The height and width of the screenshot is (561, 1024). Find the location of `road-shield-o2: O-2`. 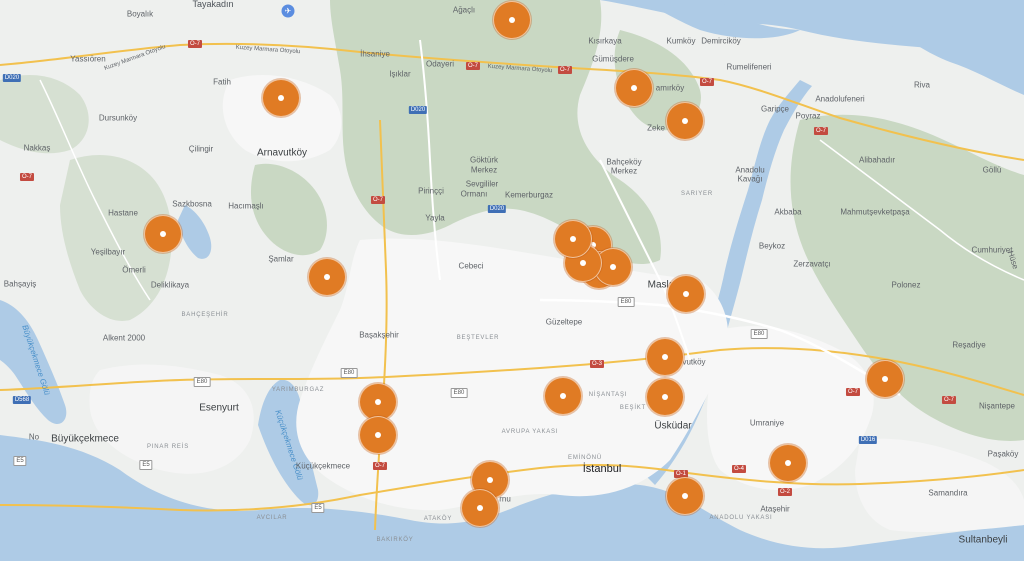

road-shield-o2: O-2 is located at coordinates (785, 492).